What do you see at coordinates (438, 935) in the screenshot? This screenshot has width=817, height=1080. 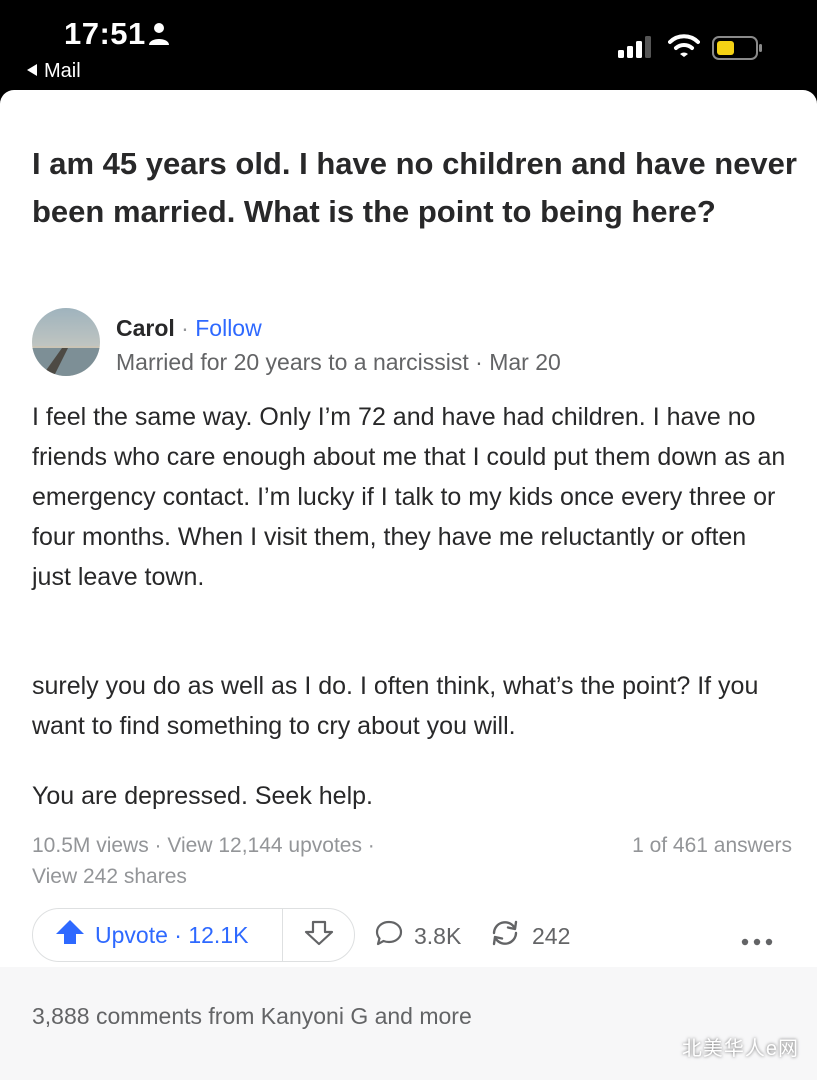 I see `comments-count: 3.8K` at bounding box center [438, 935].